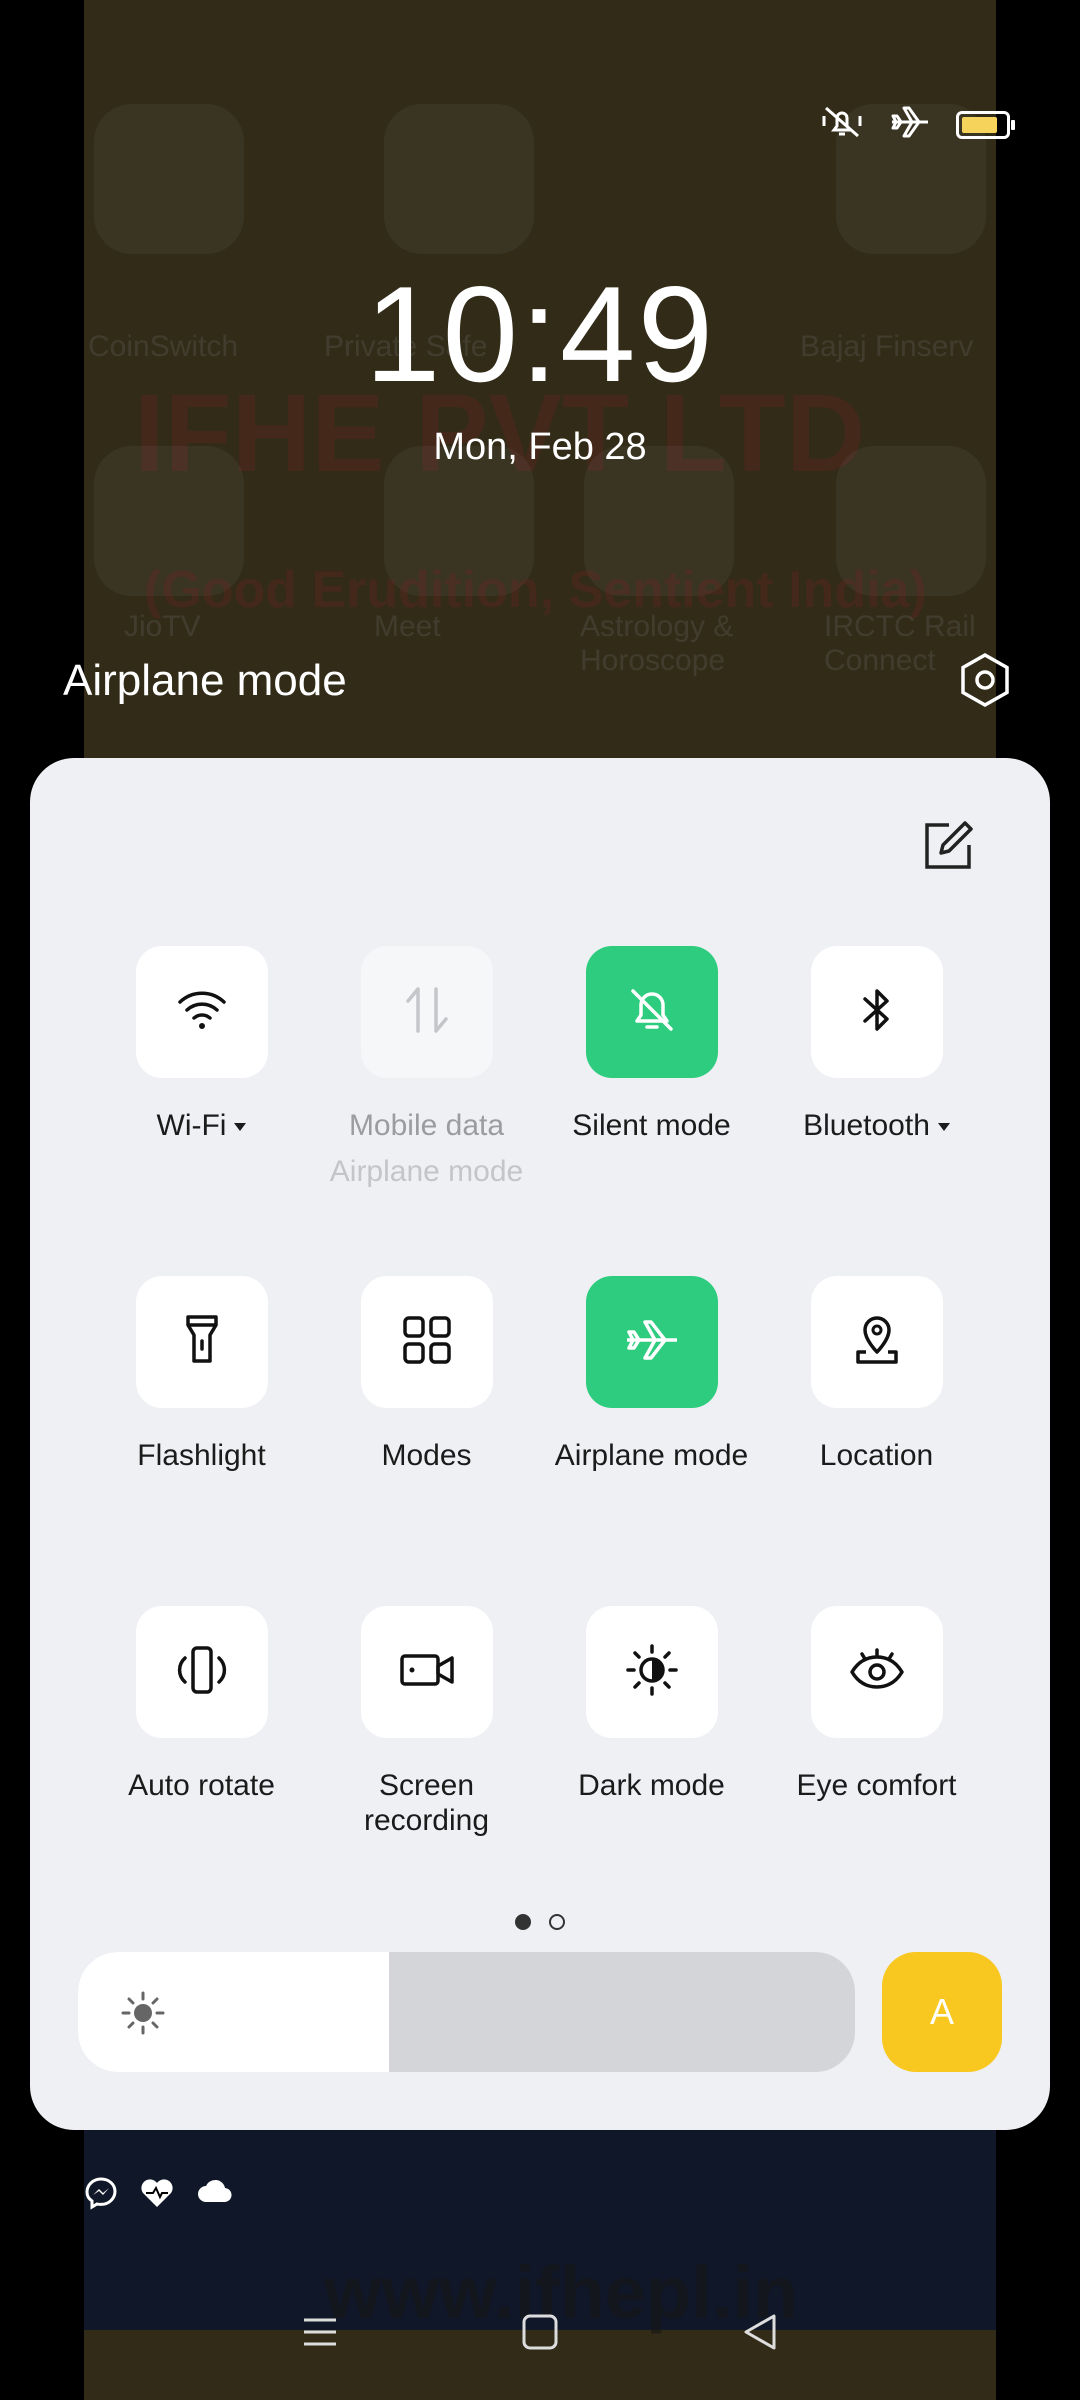 The width and height of the screenshot is (1080, 2400). I want to click on lockscreen-time: 10:49, so click(540, 334).